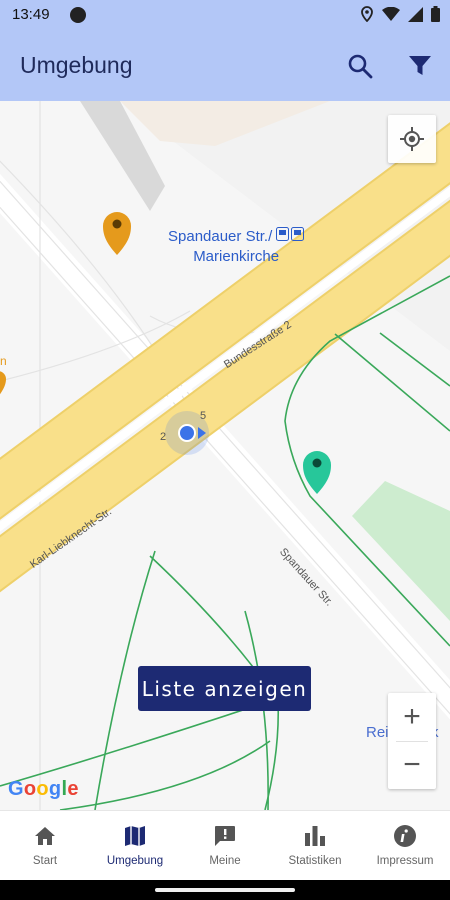 This screenshot has height=900, width=450. I want to click on home-icon, so click(45, 836).